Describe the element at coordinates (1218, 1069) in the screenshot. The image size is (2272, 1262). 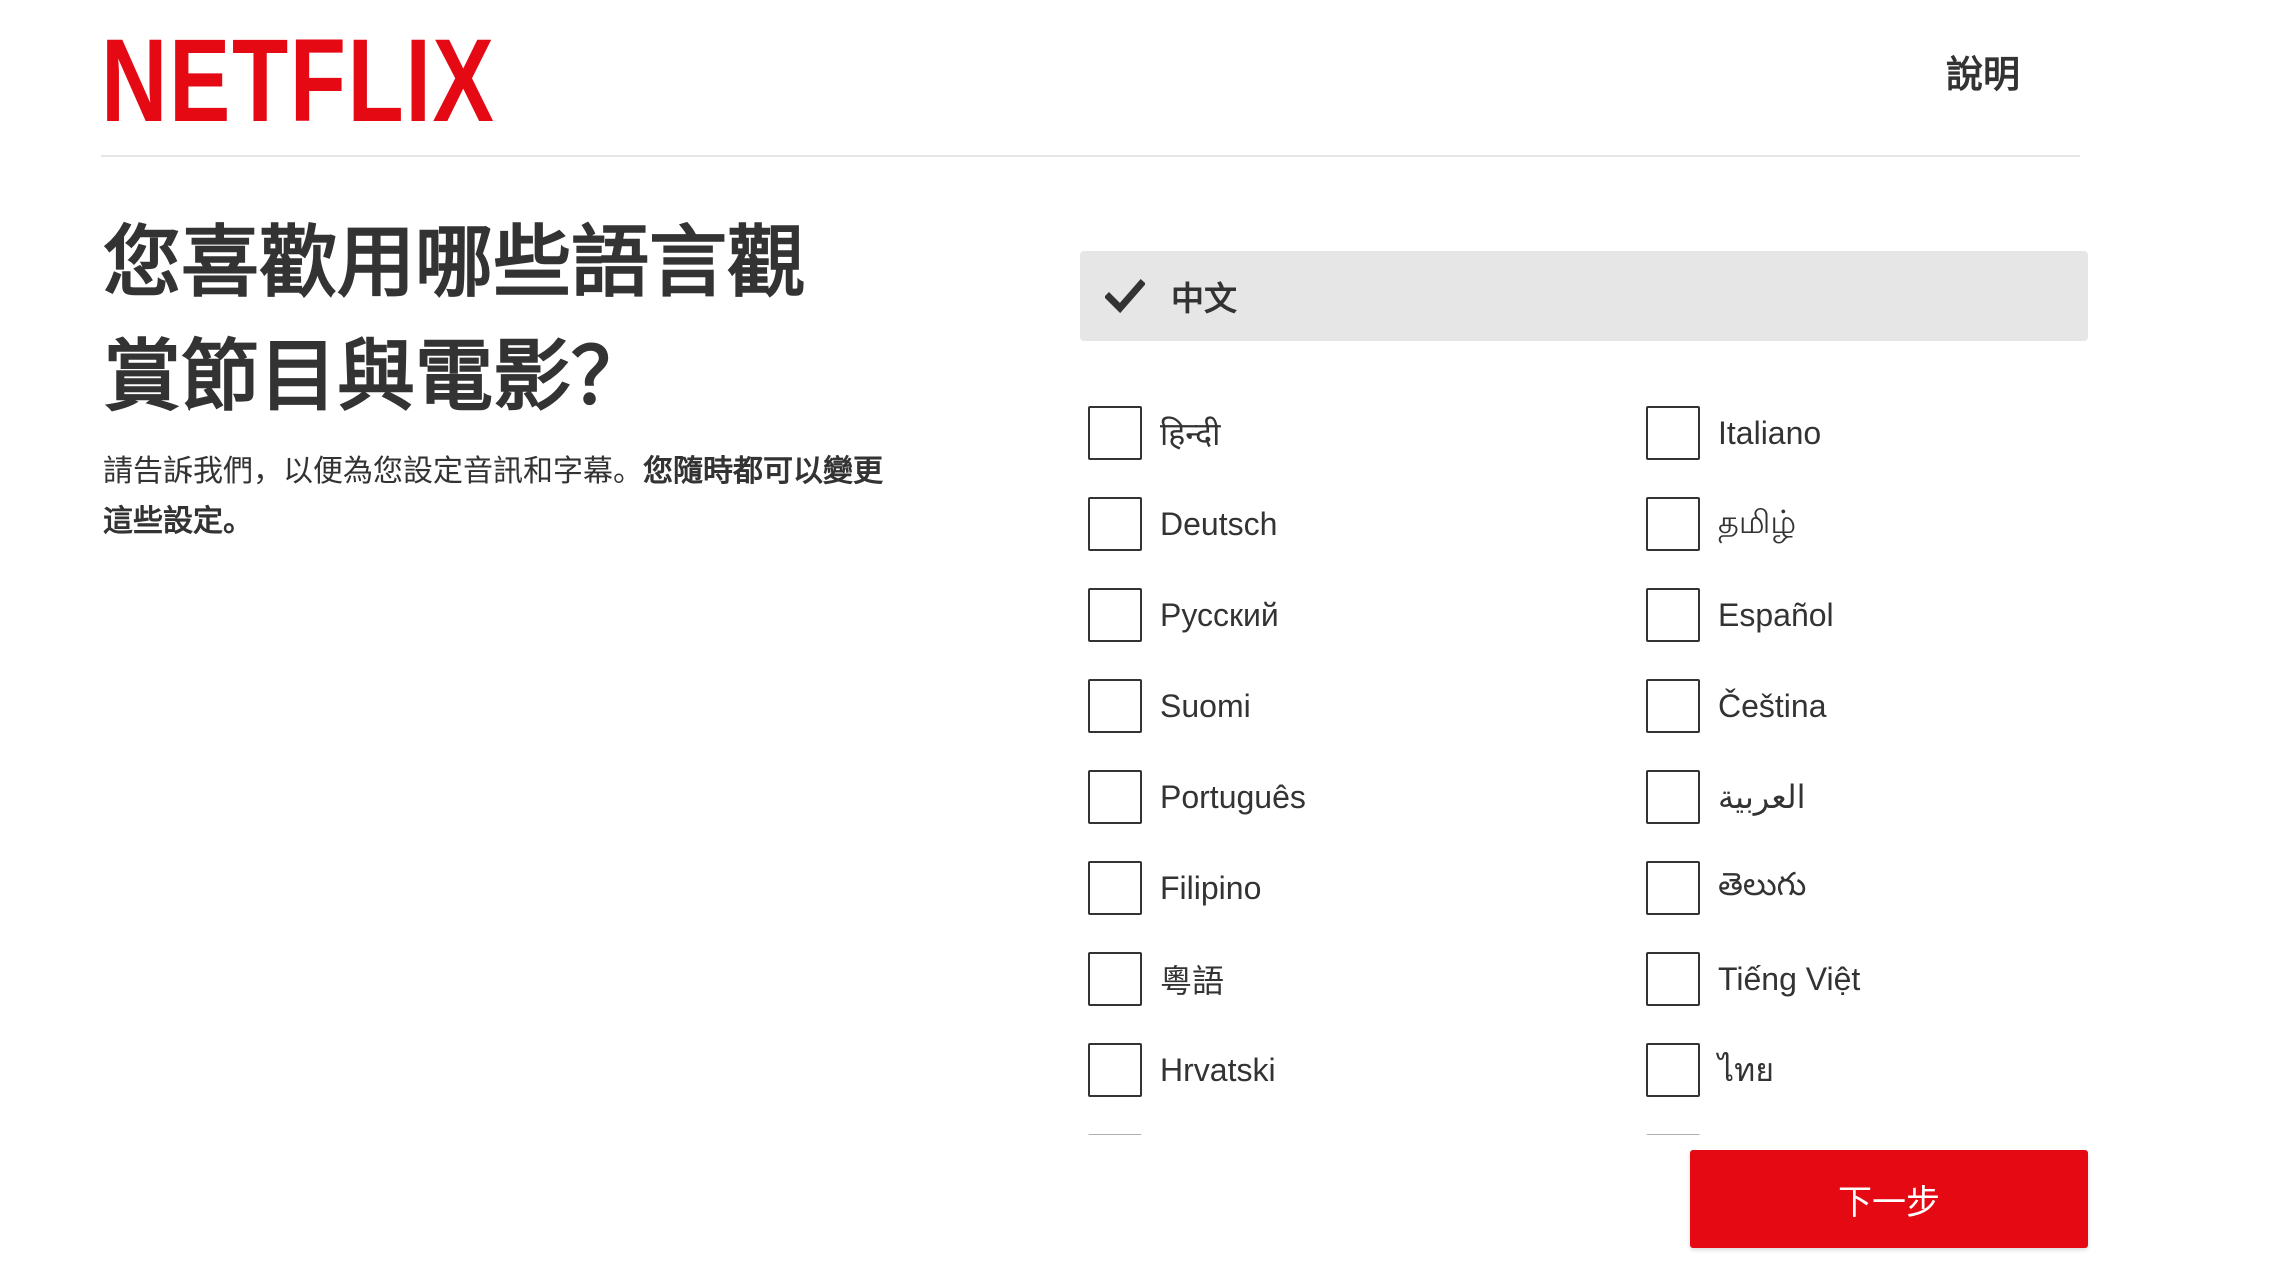
I see `language-label: Hrvatski` at that location.